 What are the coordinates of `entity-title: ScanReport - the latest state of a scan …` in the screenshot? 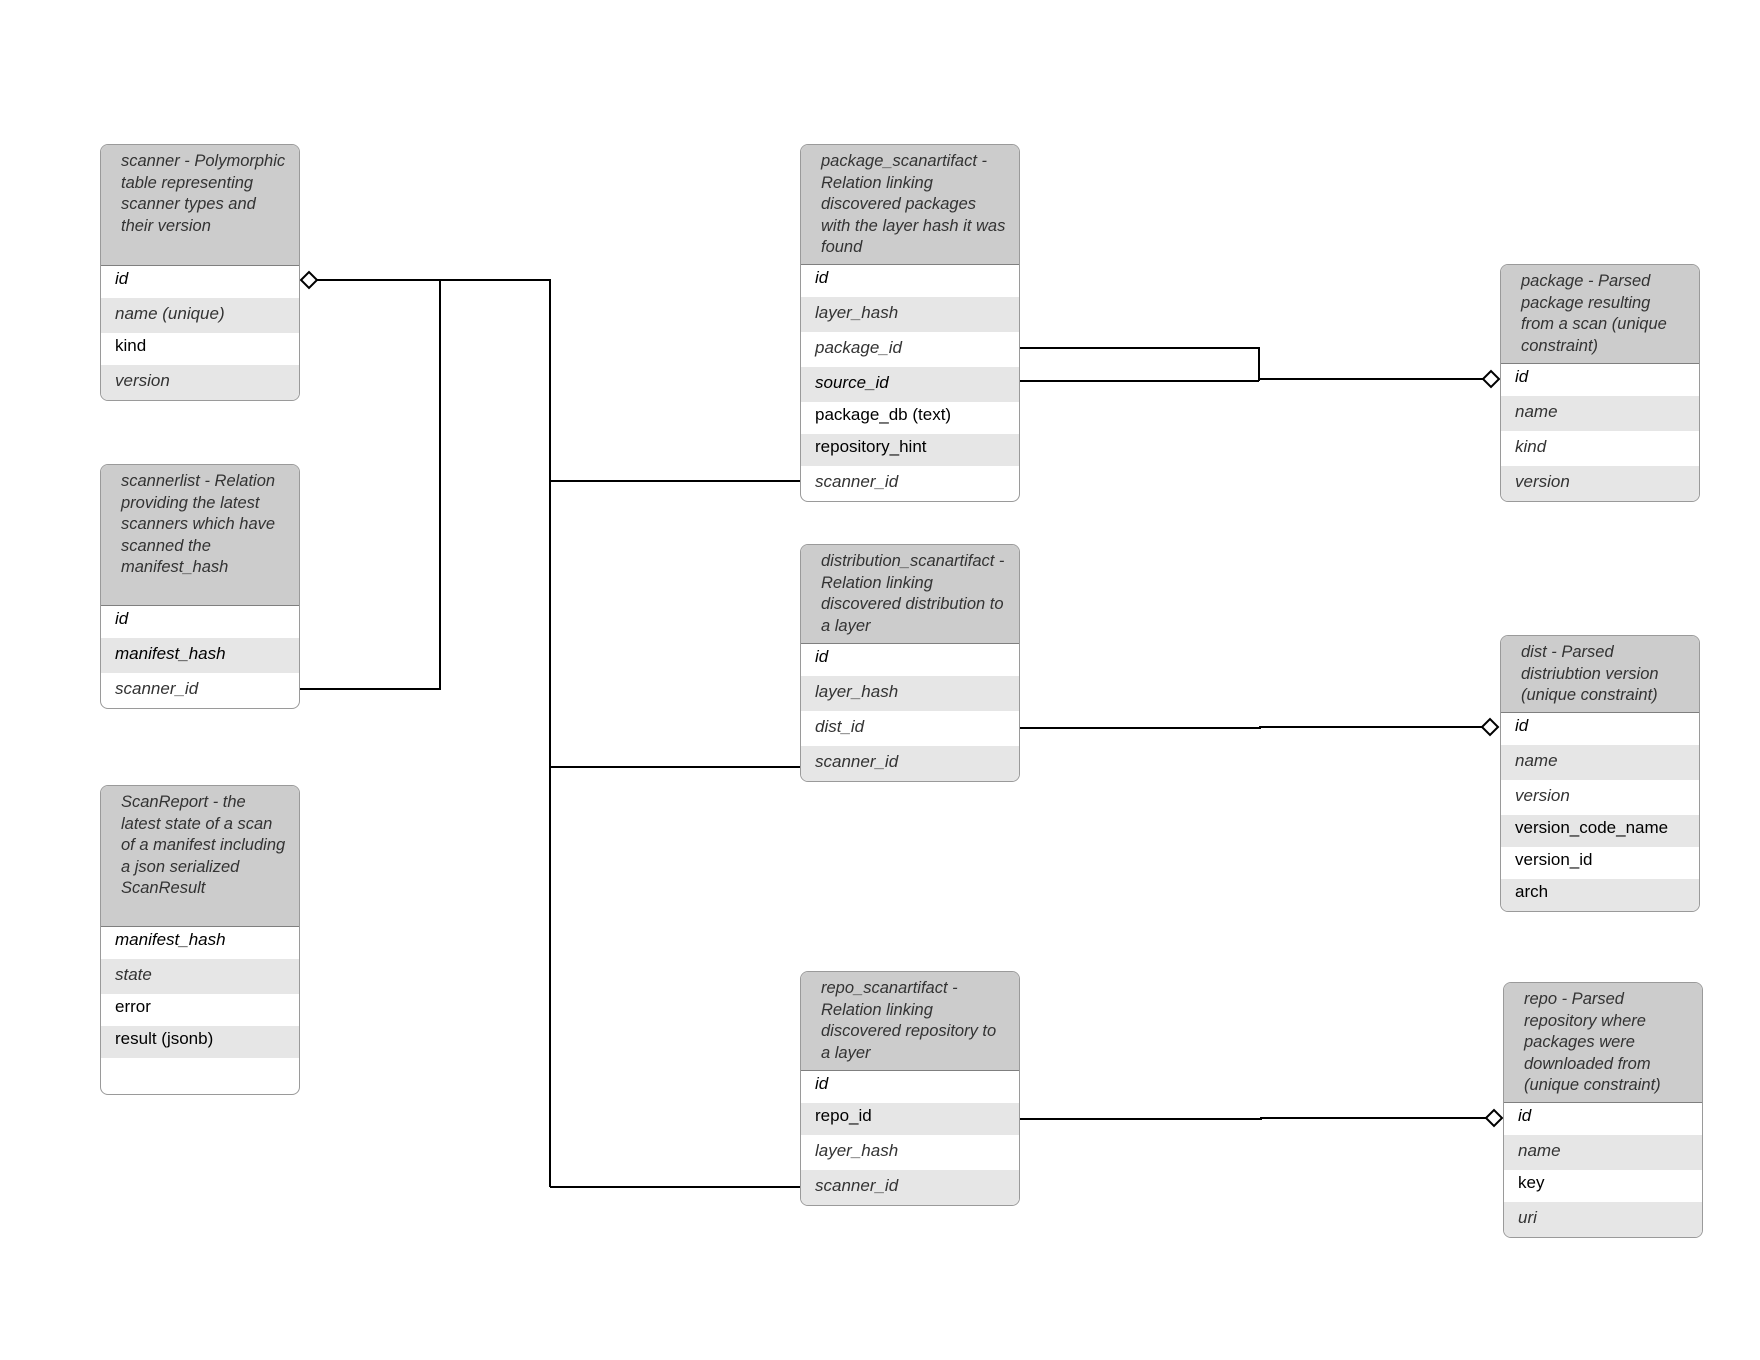 It's located at (200, 856).